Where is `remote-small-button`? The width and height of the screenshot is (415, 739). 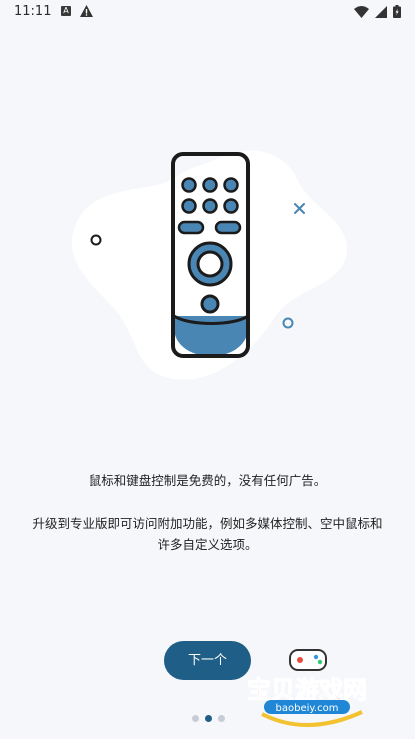 remote-small-button is located at coordinates (210, 304).